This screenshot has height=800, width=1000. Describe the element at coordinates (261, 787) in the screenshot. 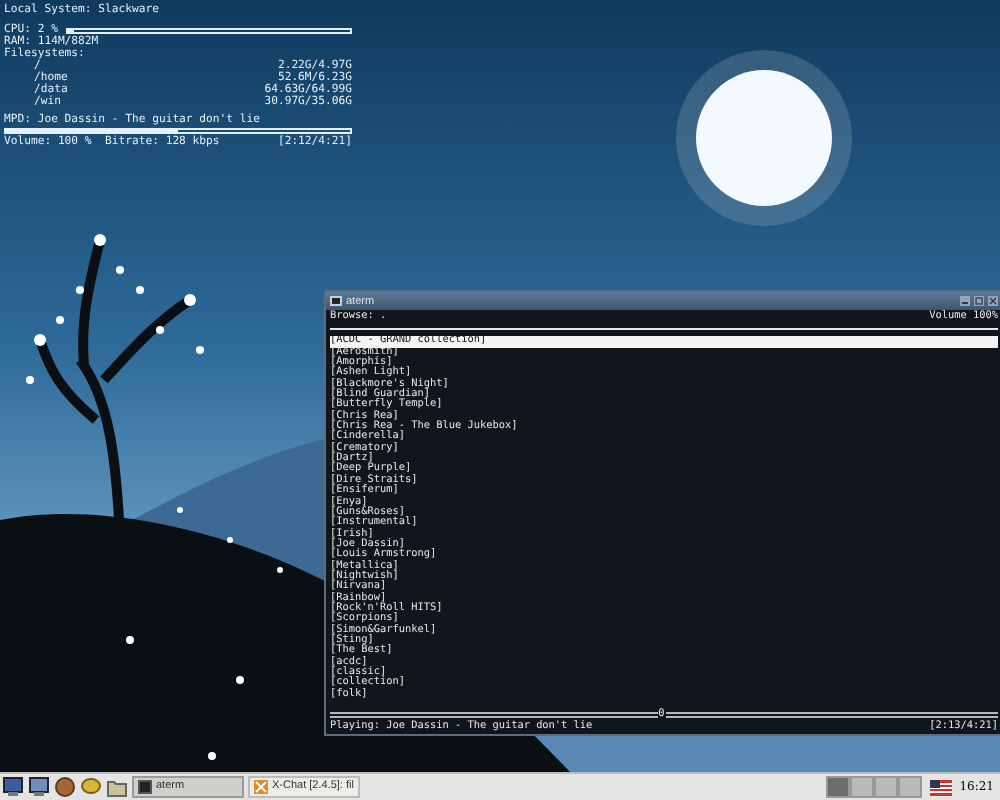

I see `app-icon` at that location.